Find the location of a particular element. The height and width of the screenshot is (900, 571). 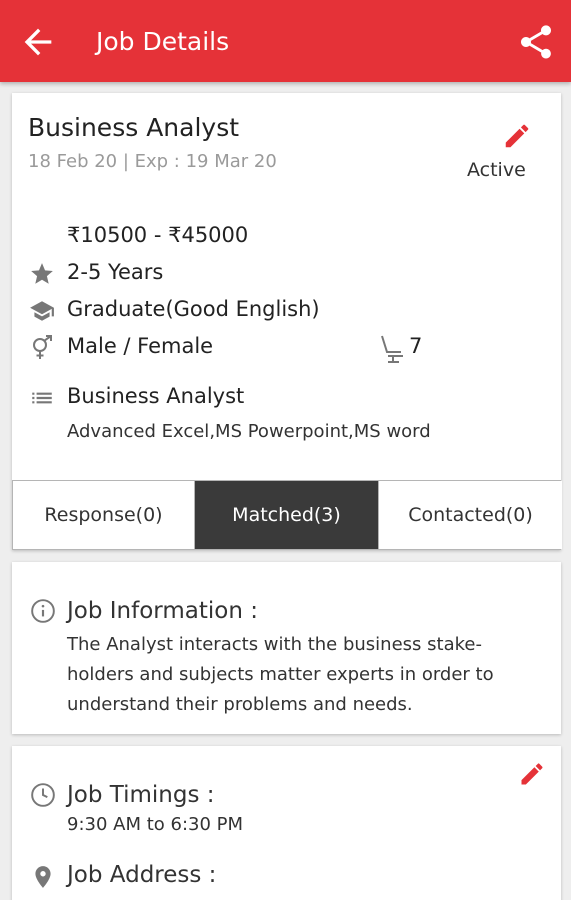

salary-range: ₹10500 - ₹45000 is located at coordinates (158, 235).